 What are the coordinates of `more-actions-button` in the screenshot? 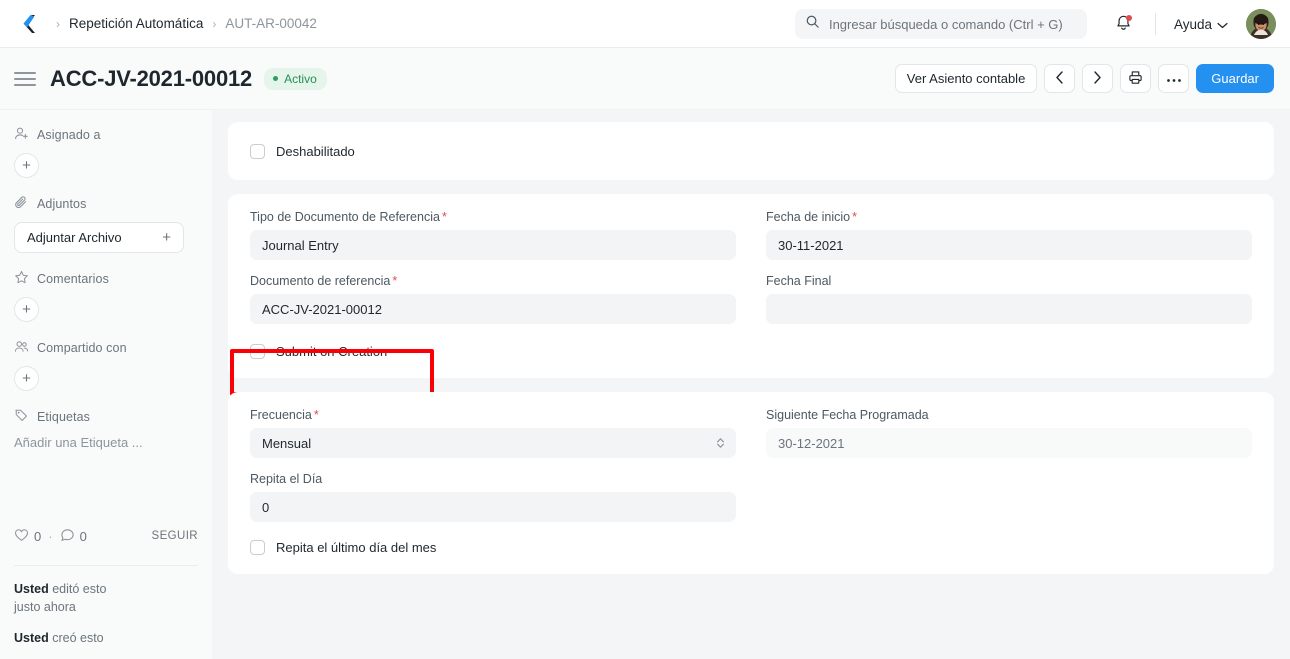 It's located at (1174, 78).